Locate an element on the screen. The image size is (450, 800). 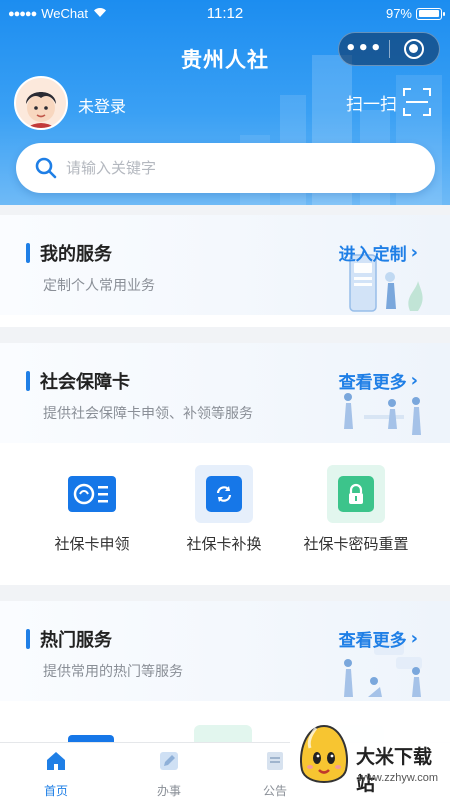
customize-link: 进入定制 › is located at coordinates (378, 252).